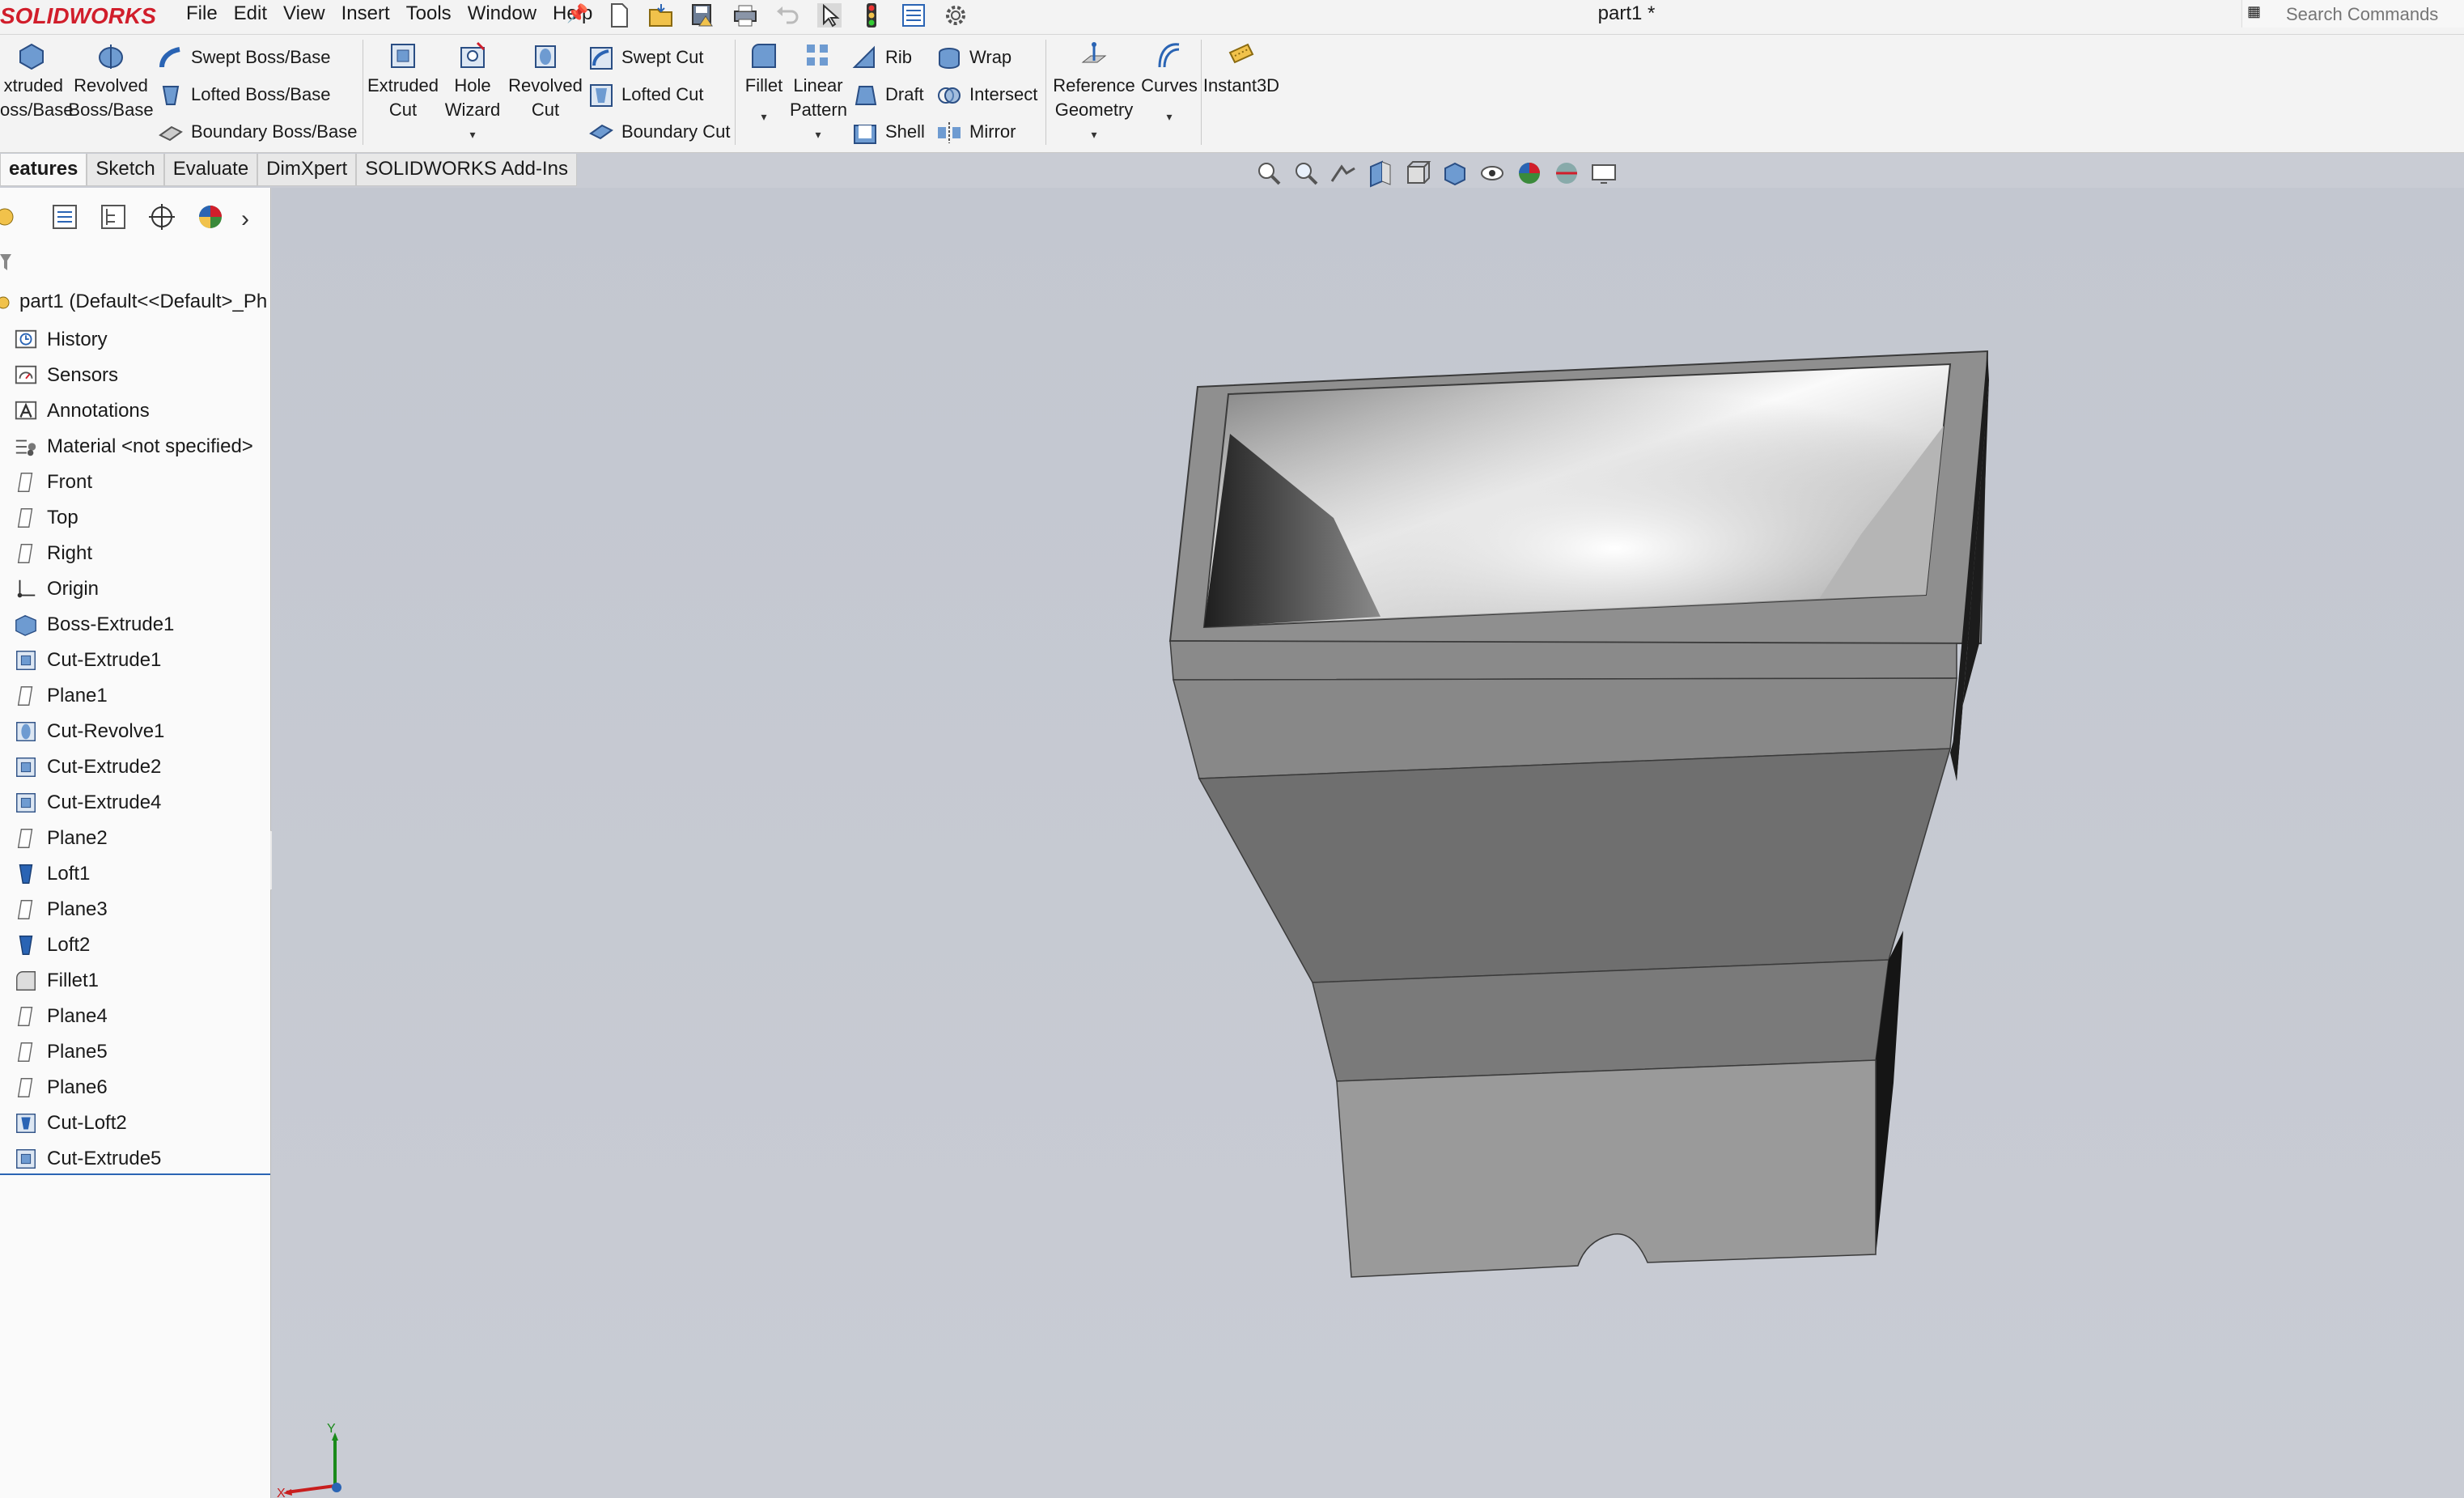 This screenshot has width=2464, height=1498. Describe the element at coordinates (135, 301) in the screenshot. I see `tree-root-part: part1 (Default<<Default>_Ph` at that location.